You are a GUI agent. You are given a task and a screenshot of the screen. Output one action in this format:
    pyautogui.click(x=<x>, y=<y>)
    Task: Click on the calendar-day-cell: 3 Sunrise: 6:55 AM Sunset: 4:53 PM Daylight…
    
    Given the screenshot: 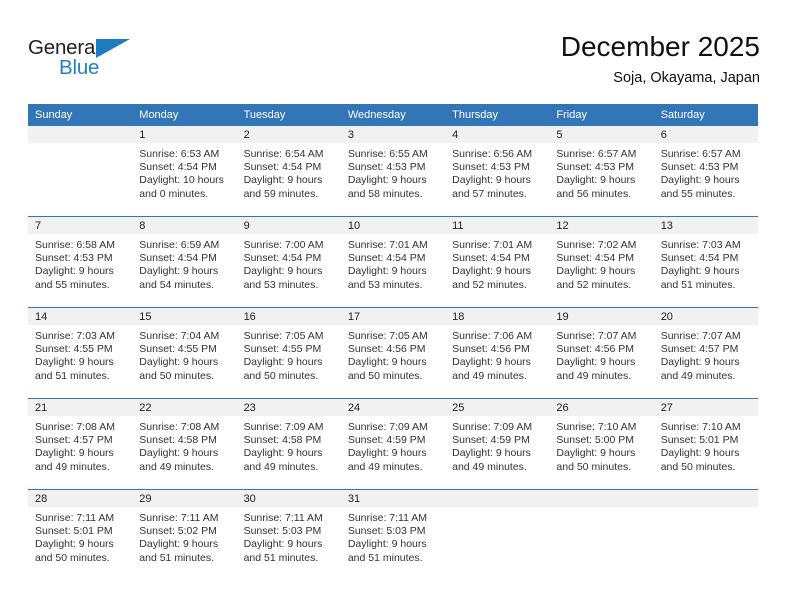 What is the action you would take?
    pyautogui.click(x=393, y=171)
    